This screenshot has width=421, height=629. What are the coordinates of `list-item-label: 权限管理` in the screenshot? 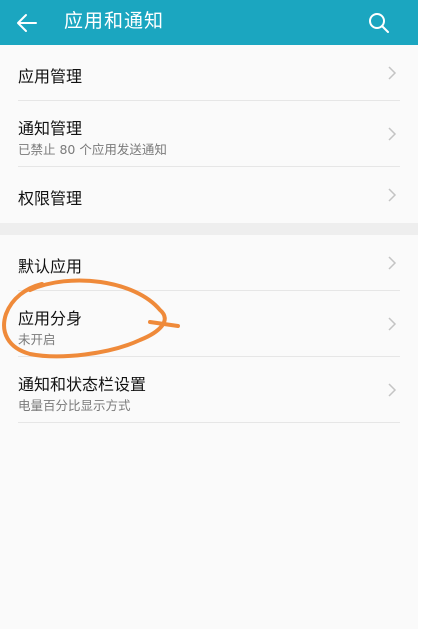 It's located at (50, 198).